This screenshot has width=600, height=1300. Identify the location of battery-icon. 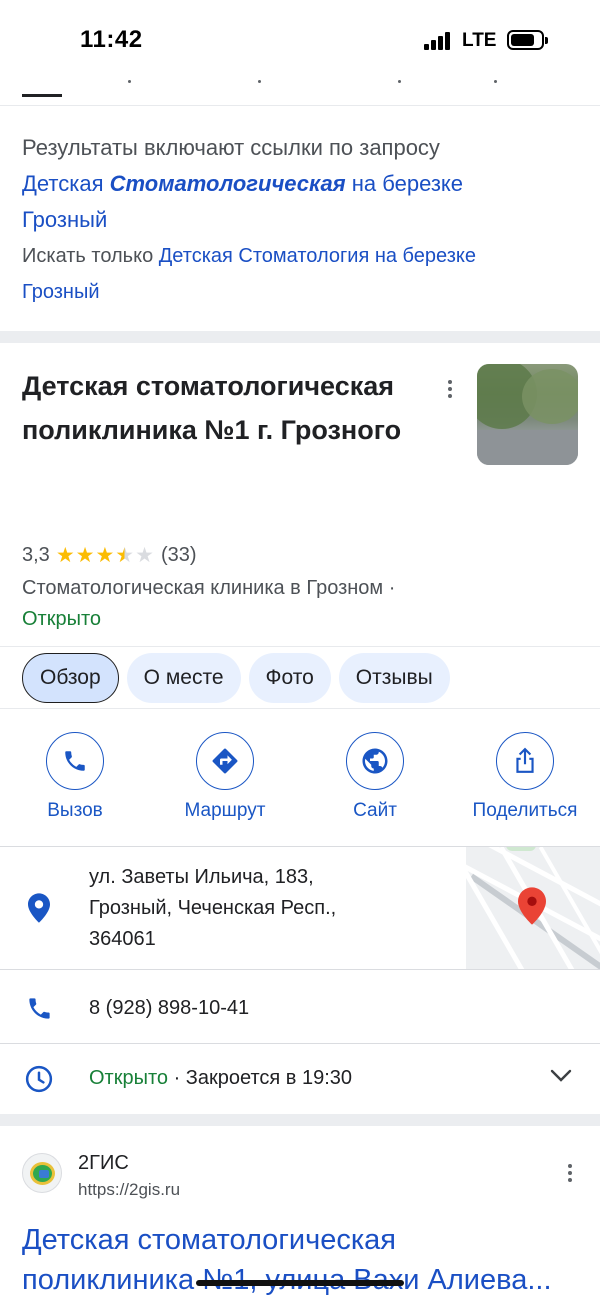
(527, 40).